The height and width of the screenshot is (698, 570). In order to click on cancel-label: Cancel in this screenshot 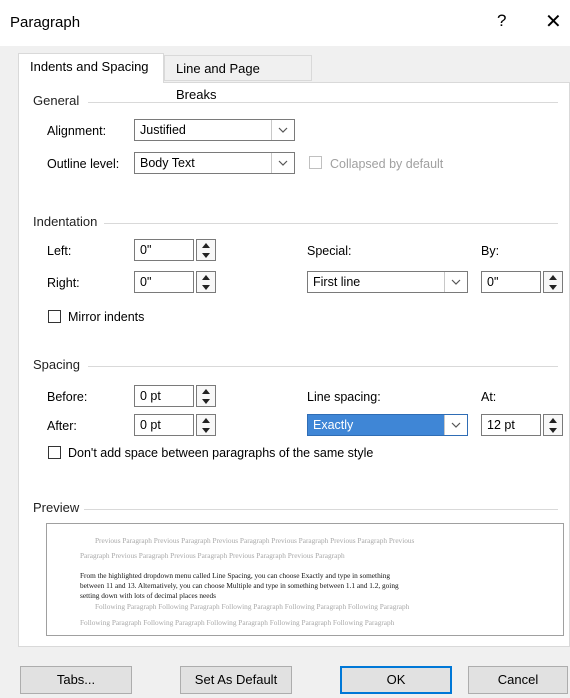, I will do `click(518, 679)`.